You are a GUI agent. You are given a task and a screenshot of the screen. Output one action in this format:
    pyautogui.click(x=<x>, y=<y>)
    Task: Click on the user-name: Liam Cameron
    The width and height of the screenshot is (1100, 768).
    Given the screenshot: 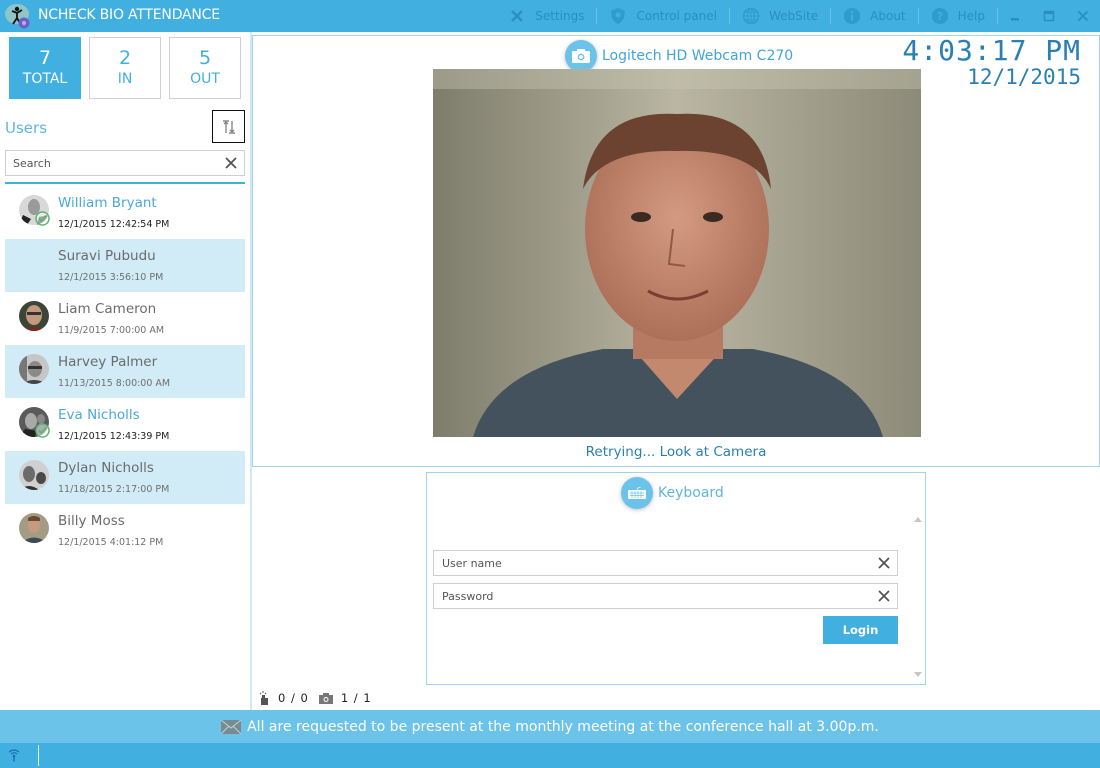 What is the action you would take?
    pyautogui.click(x=107, y=309)
    